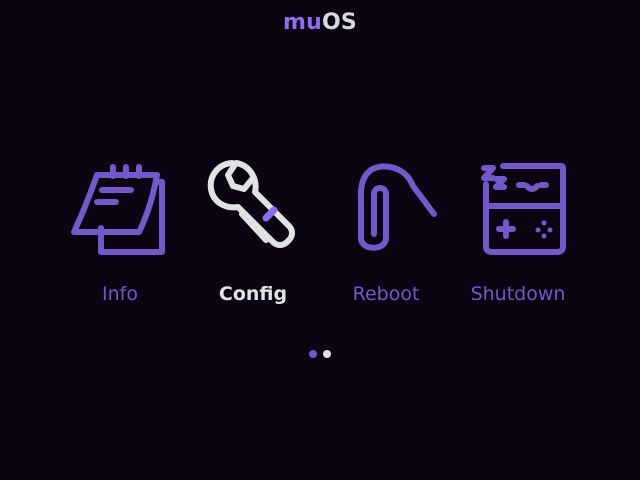 Image resolution: width=640 pixels, height=480 pixels. Describe the element at coordinates (303, 22) in the screenshot. I see `brand-prefix: mu` at that location.